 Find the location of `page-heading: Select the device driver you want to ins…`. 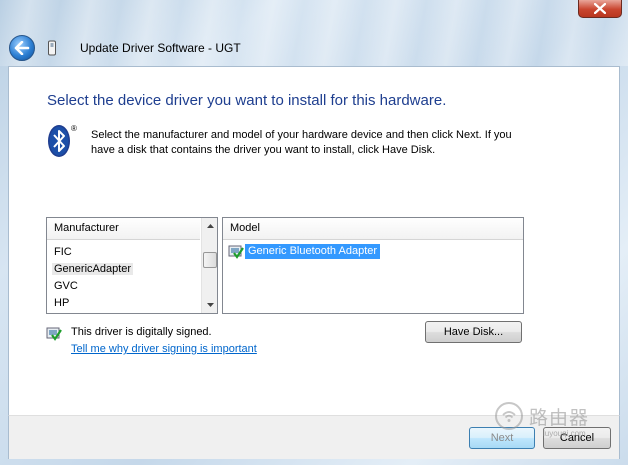

page-heading: Select the device driver you want to ins… is located at coordinates (247, 100).